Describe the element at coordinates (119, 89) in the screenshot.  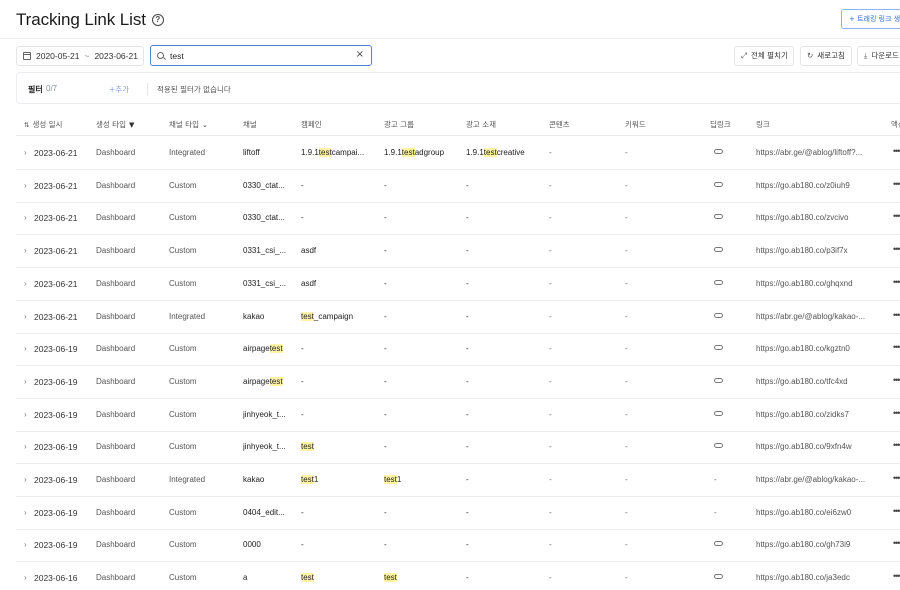
I see `add-filter-button: +추가` at that location.